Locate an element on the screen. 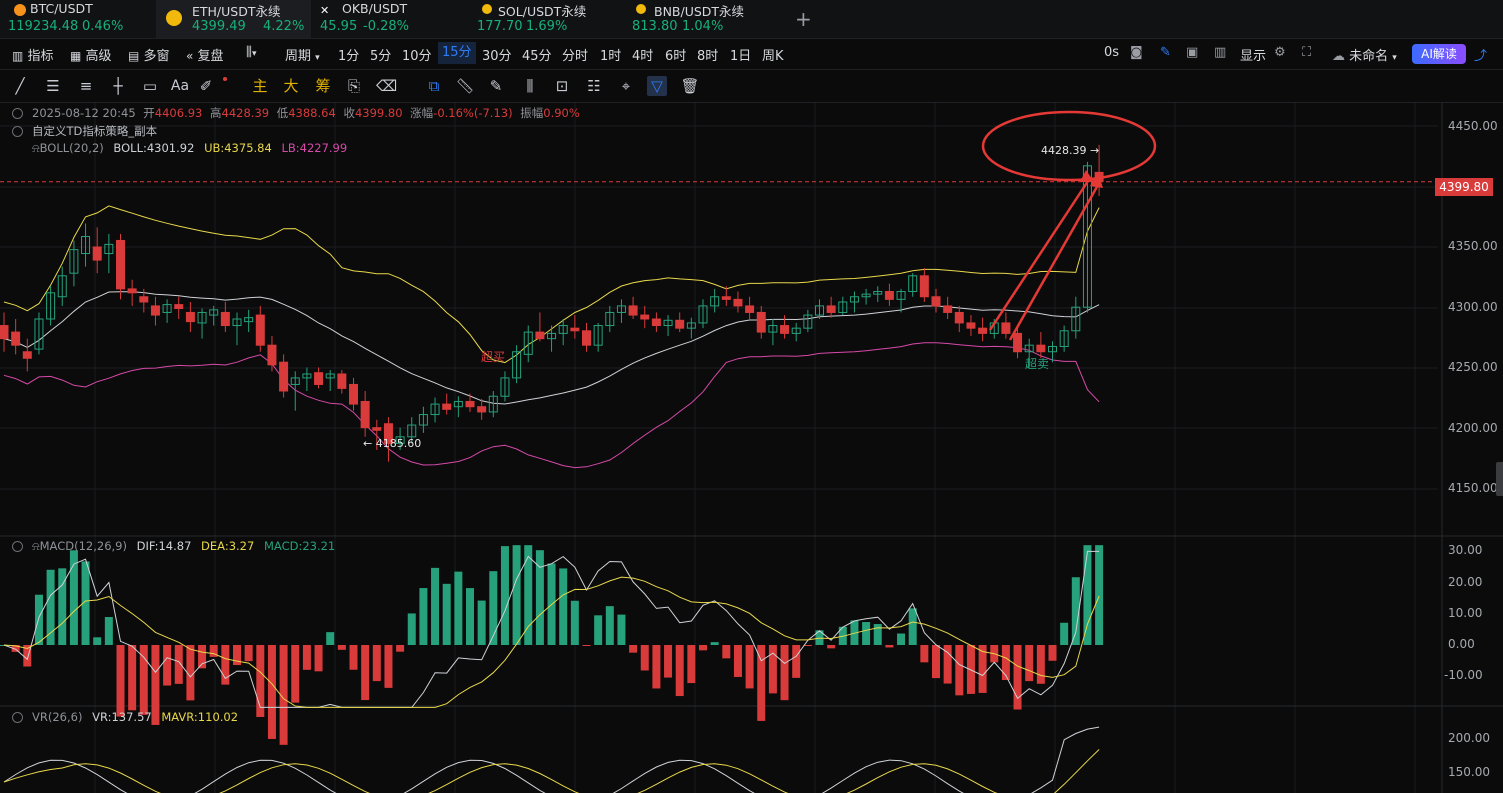  amplitude-label: 振幅 is located at coordinates (532, 113).